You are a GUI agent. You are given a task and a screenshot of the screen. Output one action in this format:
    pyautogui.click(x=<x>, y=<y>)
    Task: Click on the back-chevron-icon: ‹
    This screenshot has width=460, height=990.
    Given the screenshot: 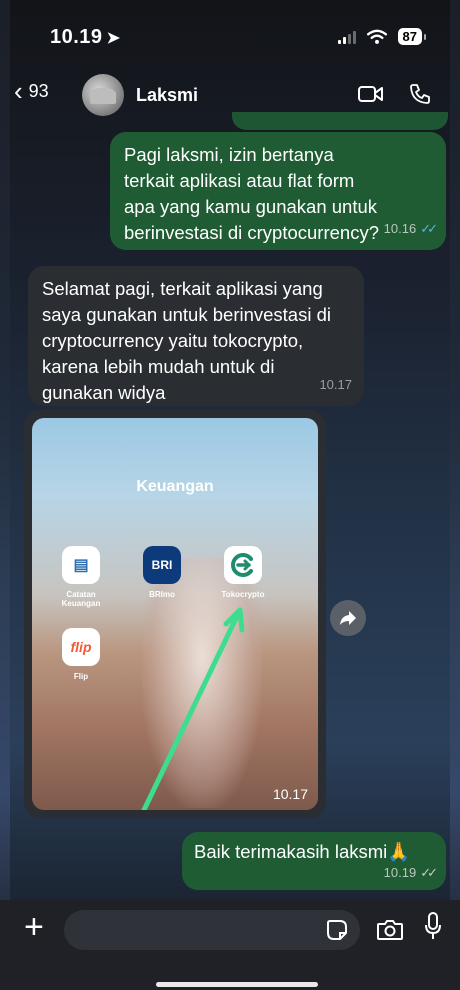 What is the action you would take?
    pyautogui.click(x=18, y=91)
    